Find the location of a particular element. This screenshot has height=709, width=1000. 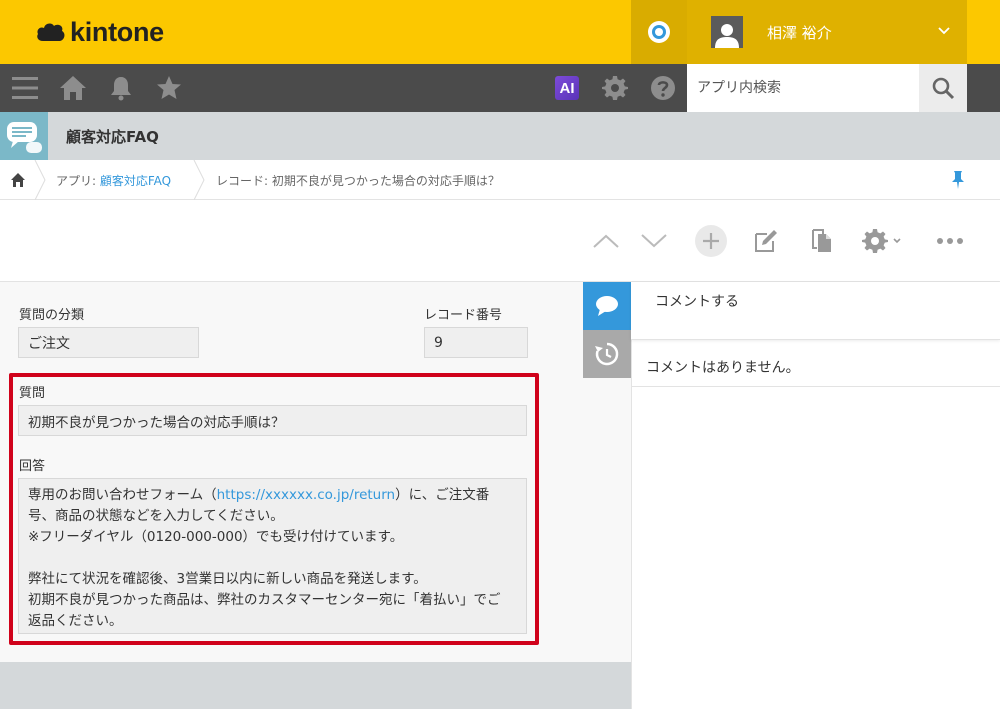

more-dots-icon is located at coordinates (950, 241).